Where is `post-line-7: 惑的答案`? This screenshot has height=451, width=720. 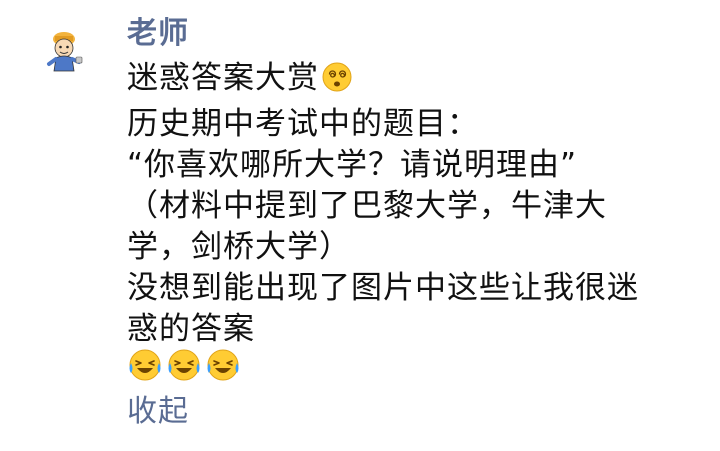 post-line-7: 惑的答案 is located at coordinates (191, 329).